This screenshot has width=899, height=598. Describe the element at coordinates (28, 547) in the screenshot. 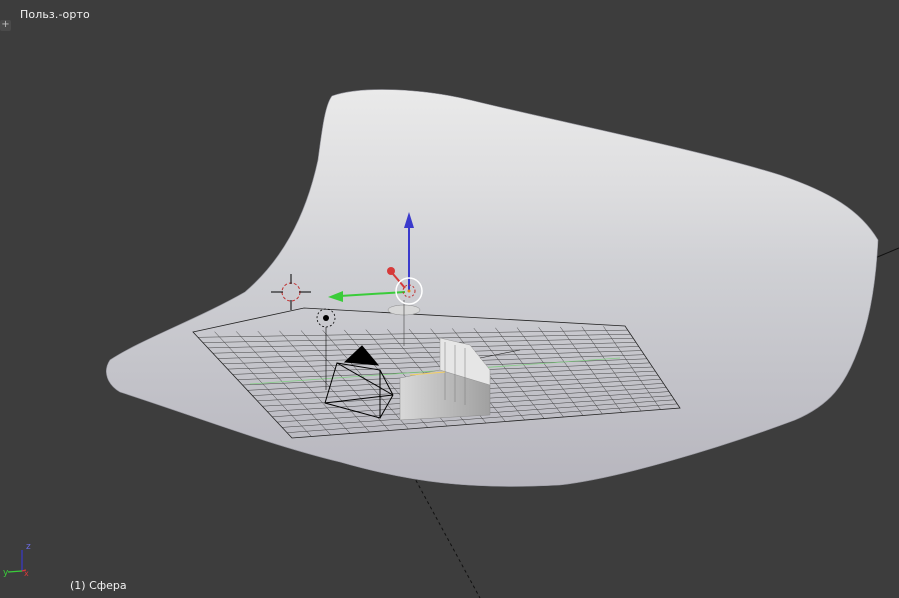

I see `z-axis-label: z` at that location.